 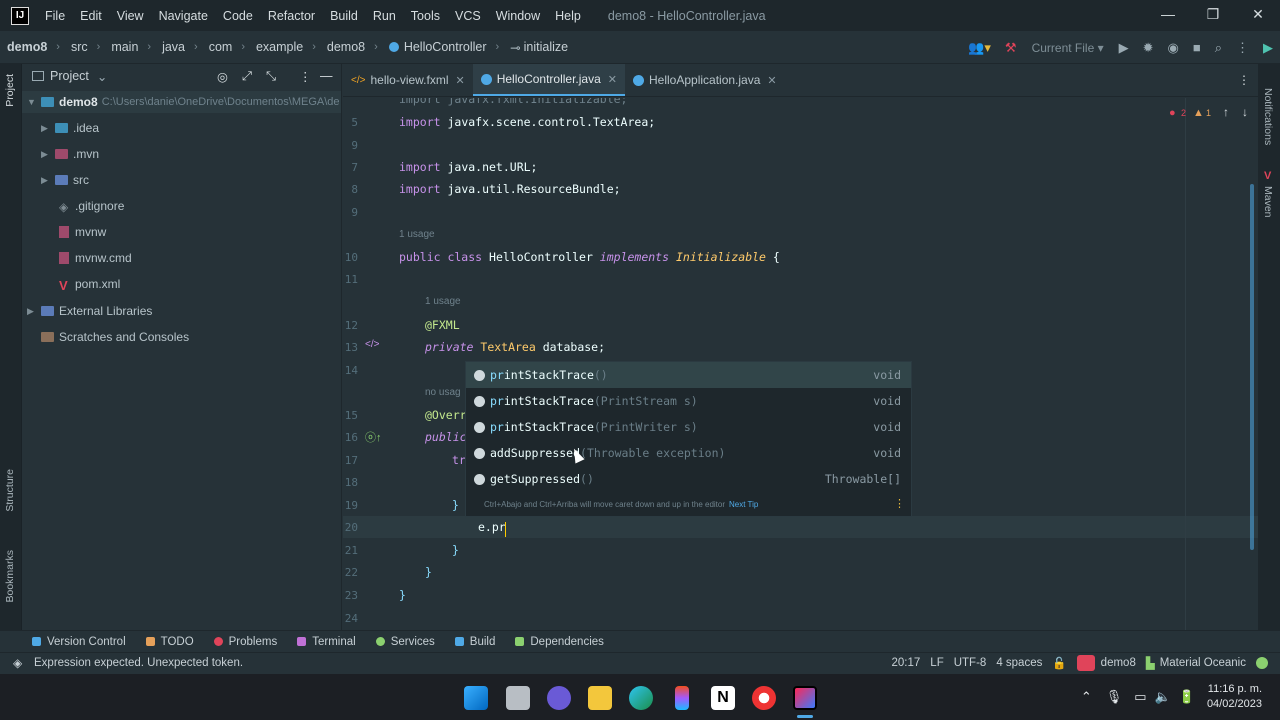 What do you see at coordinates (130, 16) in the screenshot?
I see `menu-view: View` at bounding box center [130, 16].